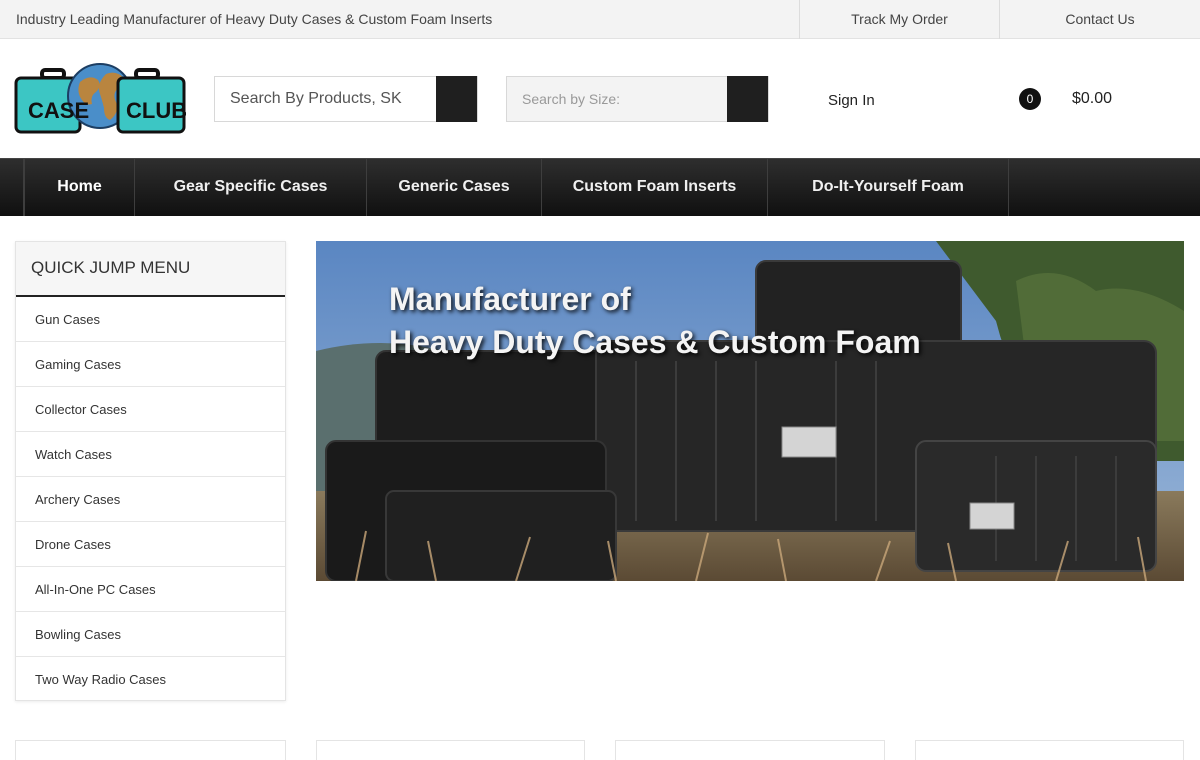 The height and width of the screenshot is (760, 1200). What do you see at coordinates (150, 269) in the screenshot?
I see `quick-jump-title: QUICK JUMP MENU` at bounding box center [150, 269].